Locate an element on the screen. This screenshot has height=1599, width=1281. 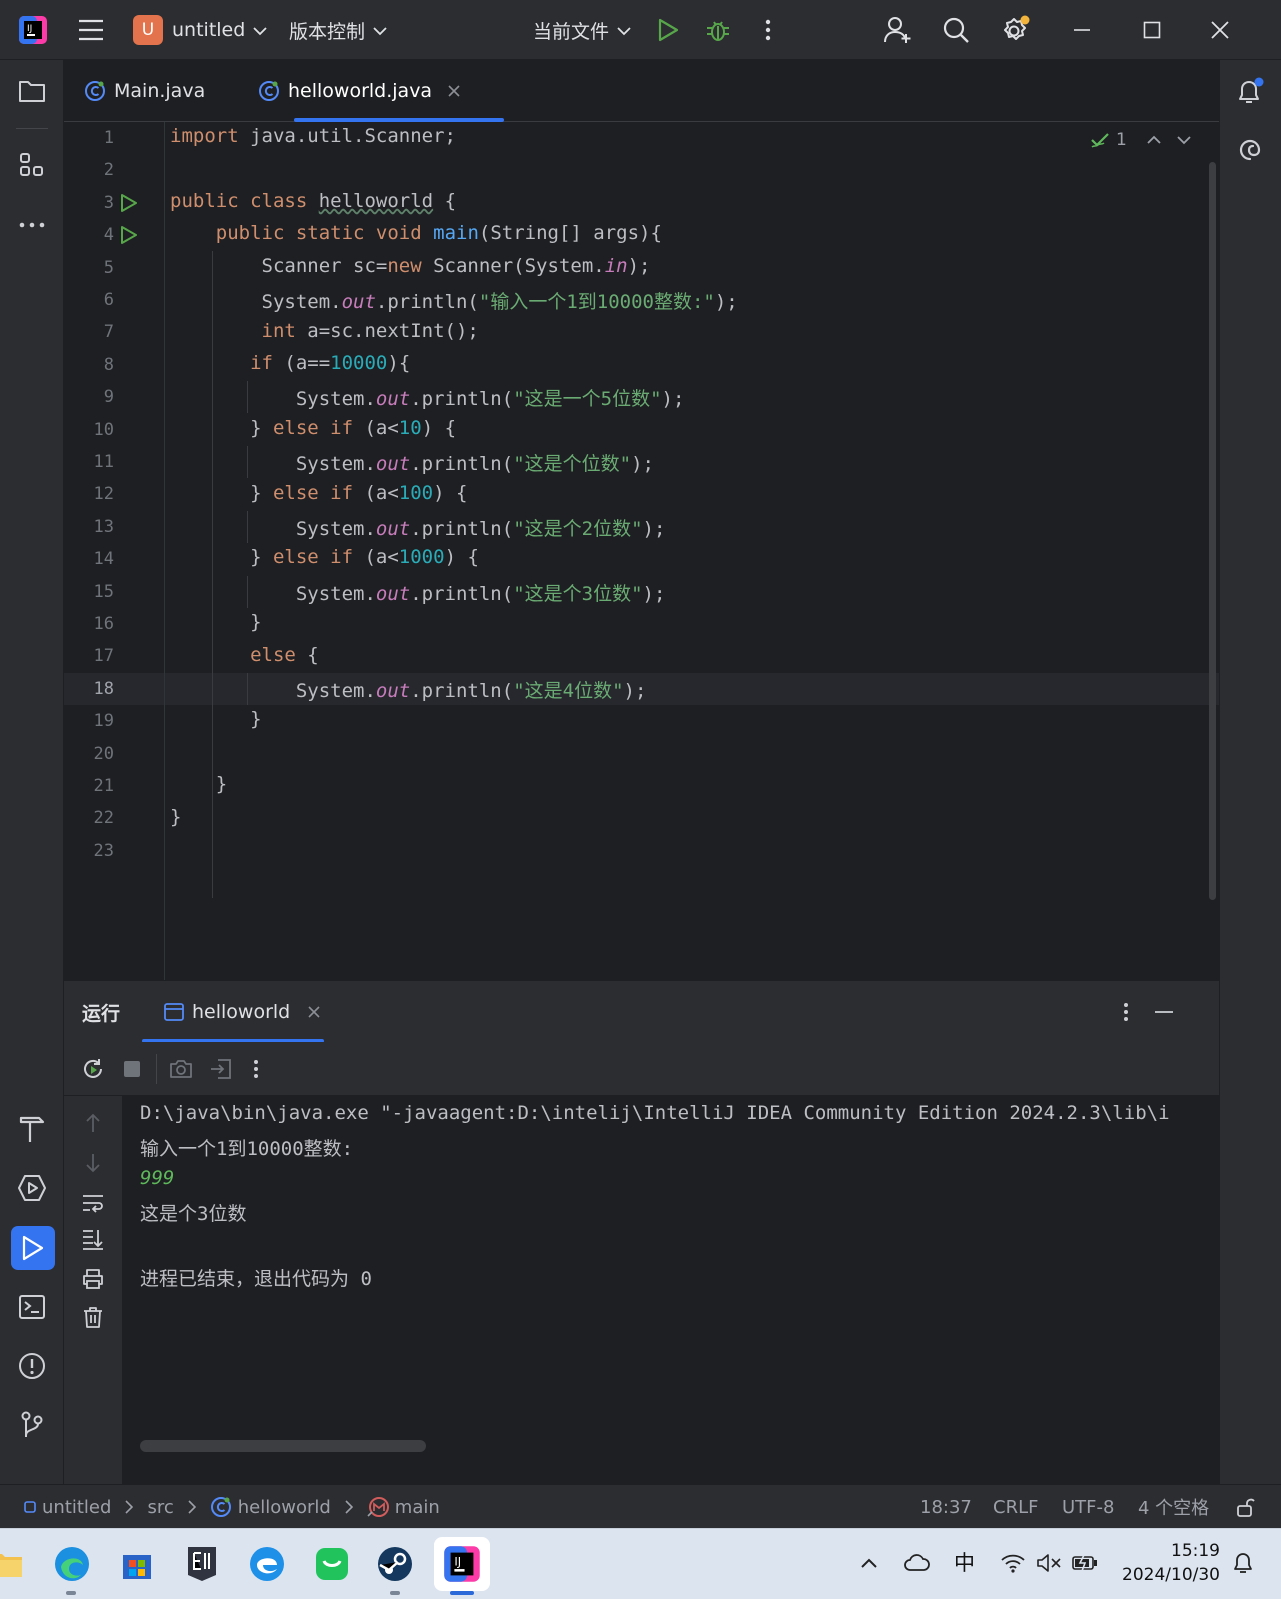
rerun-icon is located at coordinates (93, 1069).